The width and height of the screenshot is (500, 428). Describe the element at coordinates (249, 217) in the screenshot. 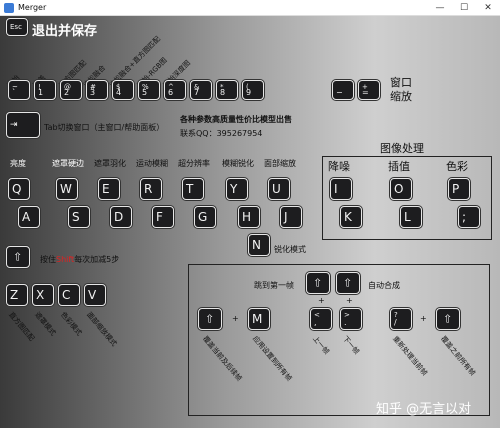

I see `key-h: H` at that location.